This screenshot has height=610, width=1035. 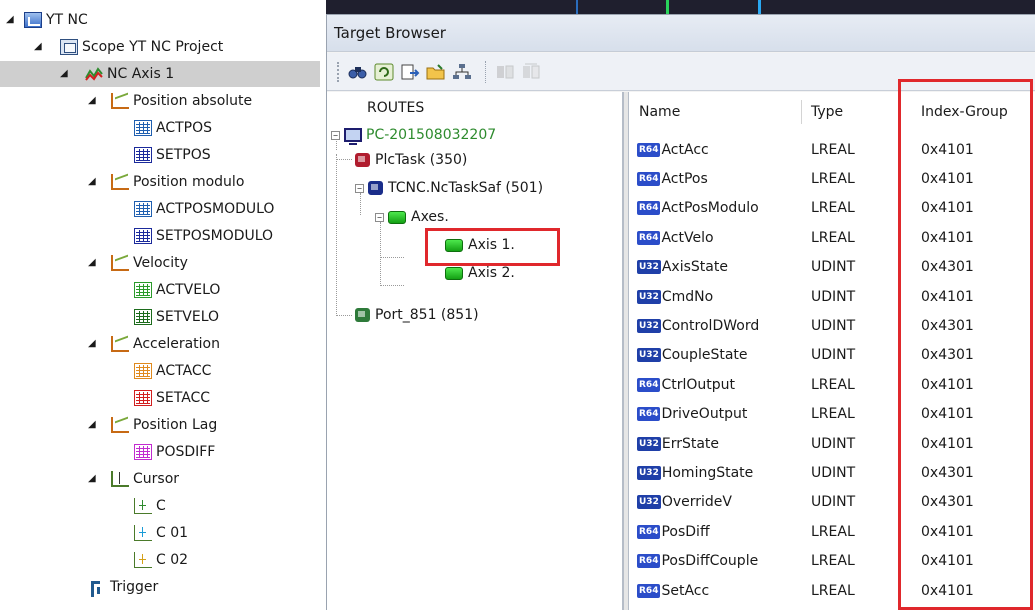 I want to click on dialog-title: Target Browser, so click(x=681, y=33).